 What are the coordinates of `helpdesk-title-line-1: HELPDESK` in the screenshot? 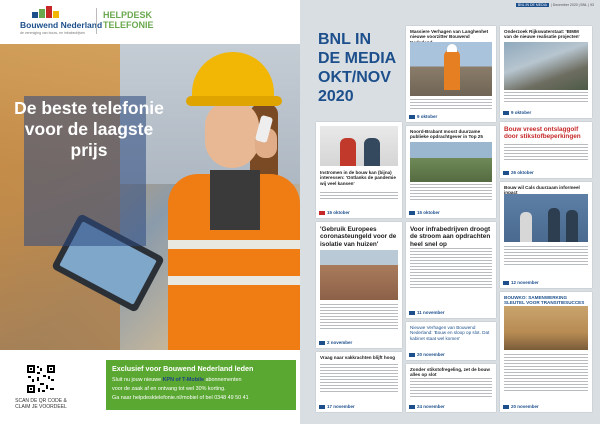 It's located at (128, 15).